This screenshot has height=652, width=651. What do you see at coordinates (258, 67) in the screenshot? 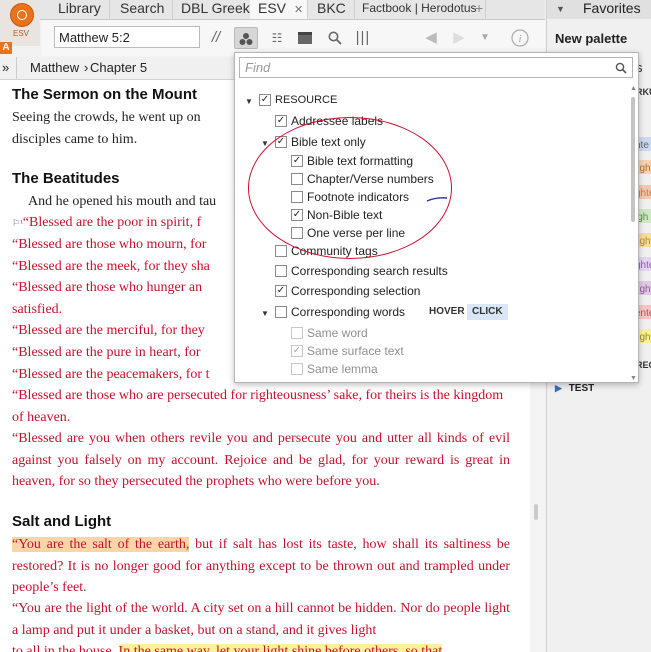
I see `find-placeholder: Find` at bounding box center [258, 67].